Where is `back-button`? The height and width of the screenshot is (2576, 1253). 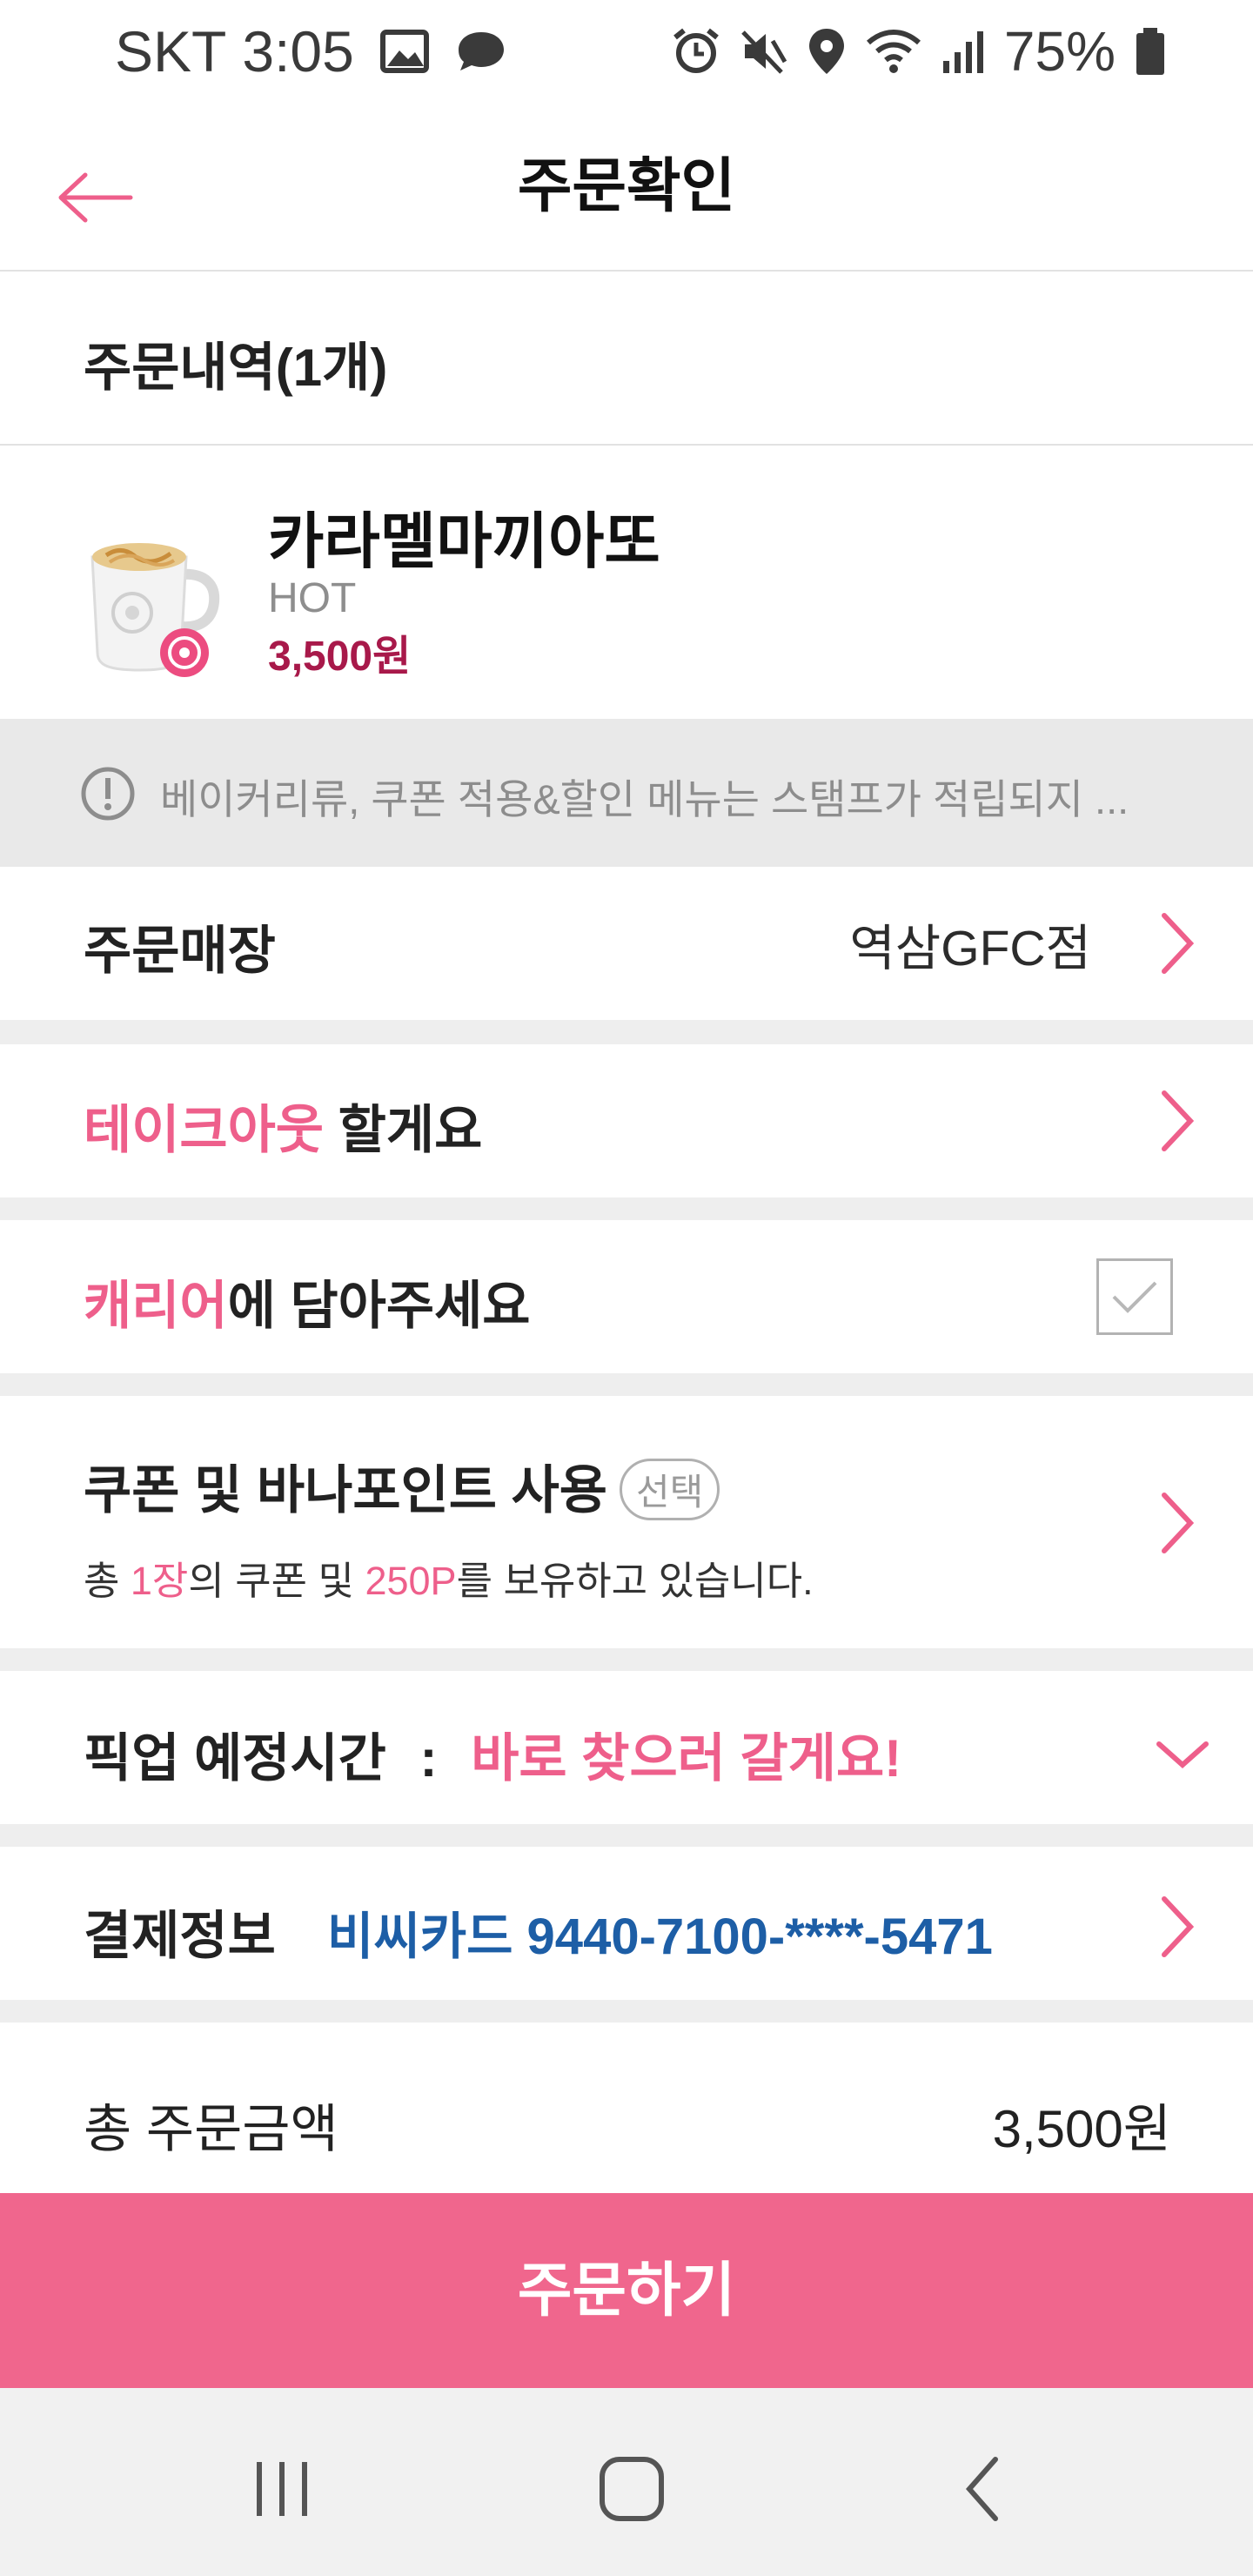
back-button is located at coordinates (95, 198).